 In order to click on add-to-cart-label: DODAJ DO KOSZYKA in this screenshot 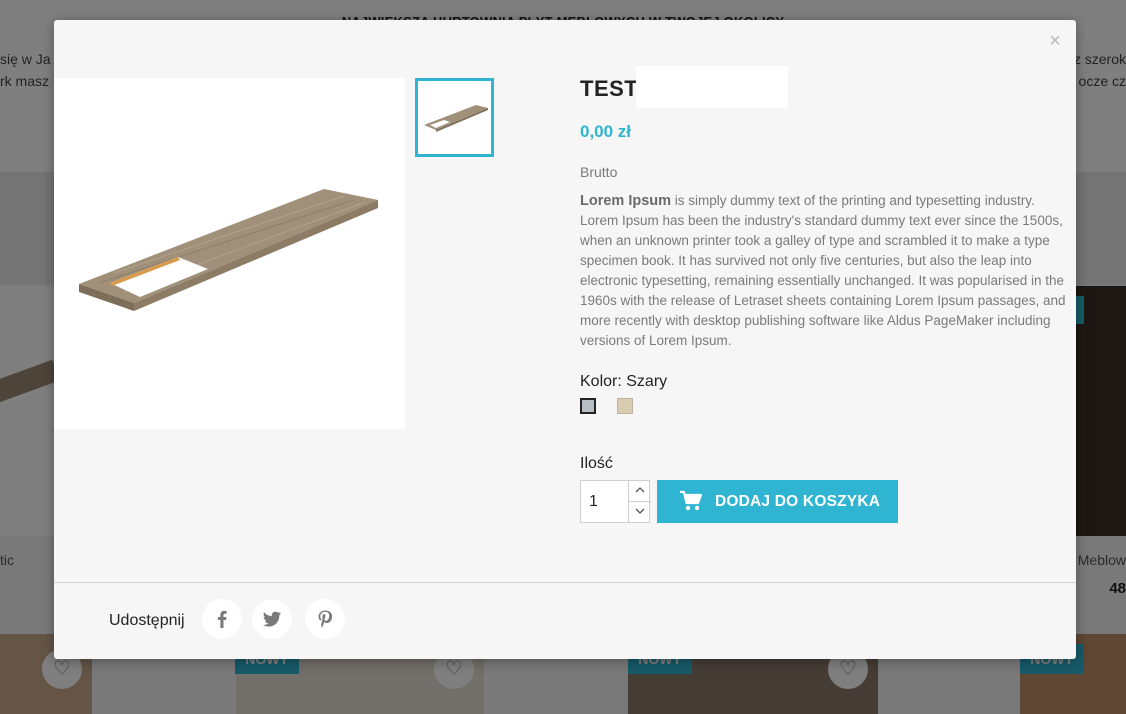, I will do `click(798, 501)`.